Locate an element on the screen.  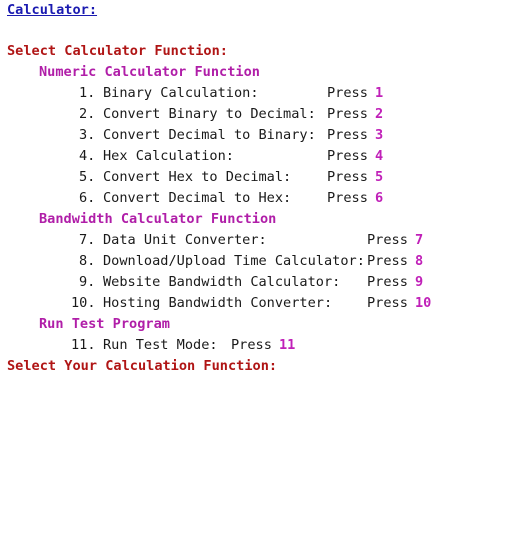
select-function-header: Select Calculator Function: is located at coordinates (117, 51).